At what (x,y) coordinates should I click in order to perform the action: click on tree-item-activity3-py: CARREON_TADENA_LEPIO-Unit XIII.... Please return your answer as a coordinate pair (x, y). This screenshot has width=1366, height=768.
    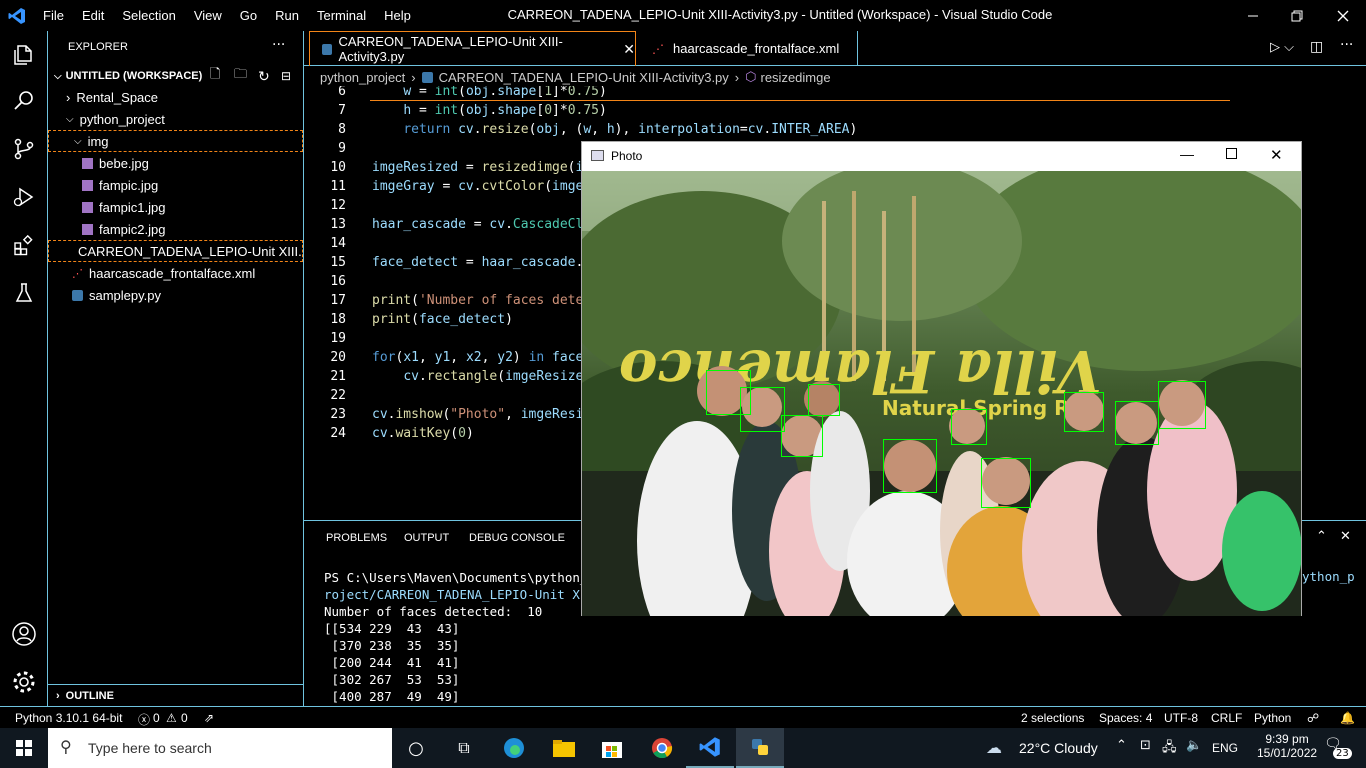
    Looking at the image, I should click on (175, 251).